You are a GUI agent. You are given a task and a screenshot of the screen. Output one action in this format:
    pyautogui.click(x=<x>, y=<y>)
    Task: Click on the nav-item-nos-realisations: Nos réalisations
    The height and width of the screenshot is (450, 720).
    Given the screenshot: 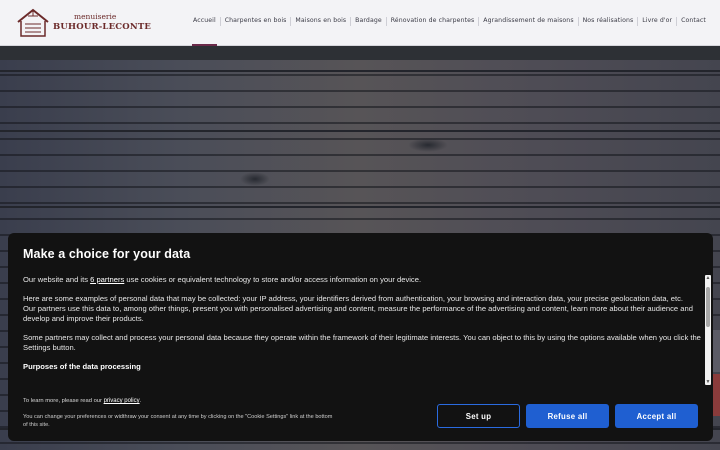 What is the action you would take?
    pyautogui.click(x=608, y=23)
    